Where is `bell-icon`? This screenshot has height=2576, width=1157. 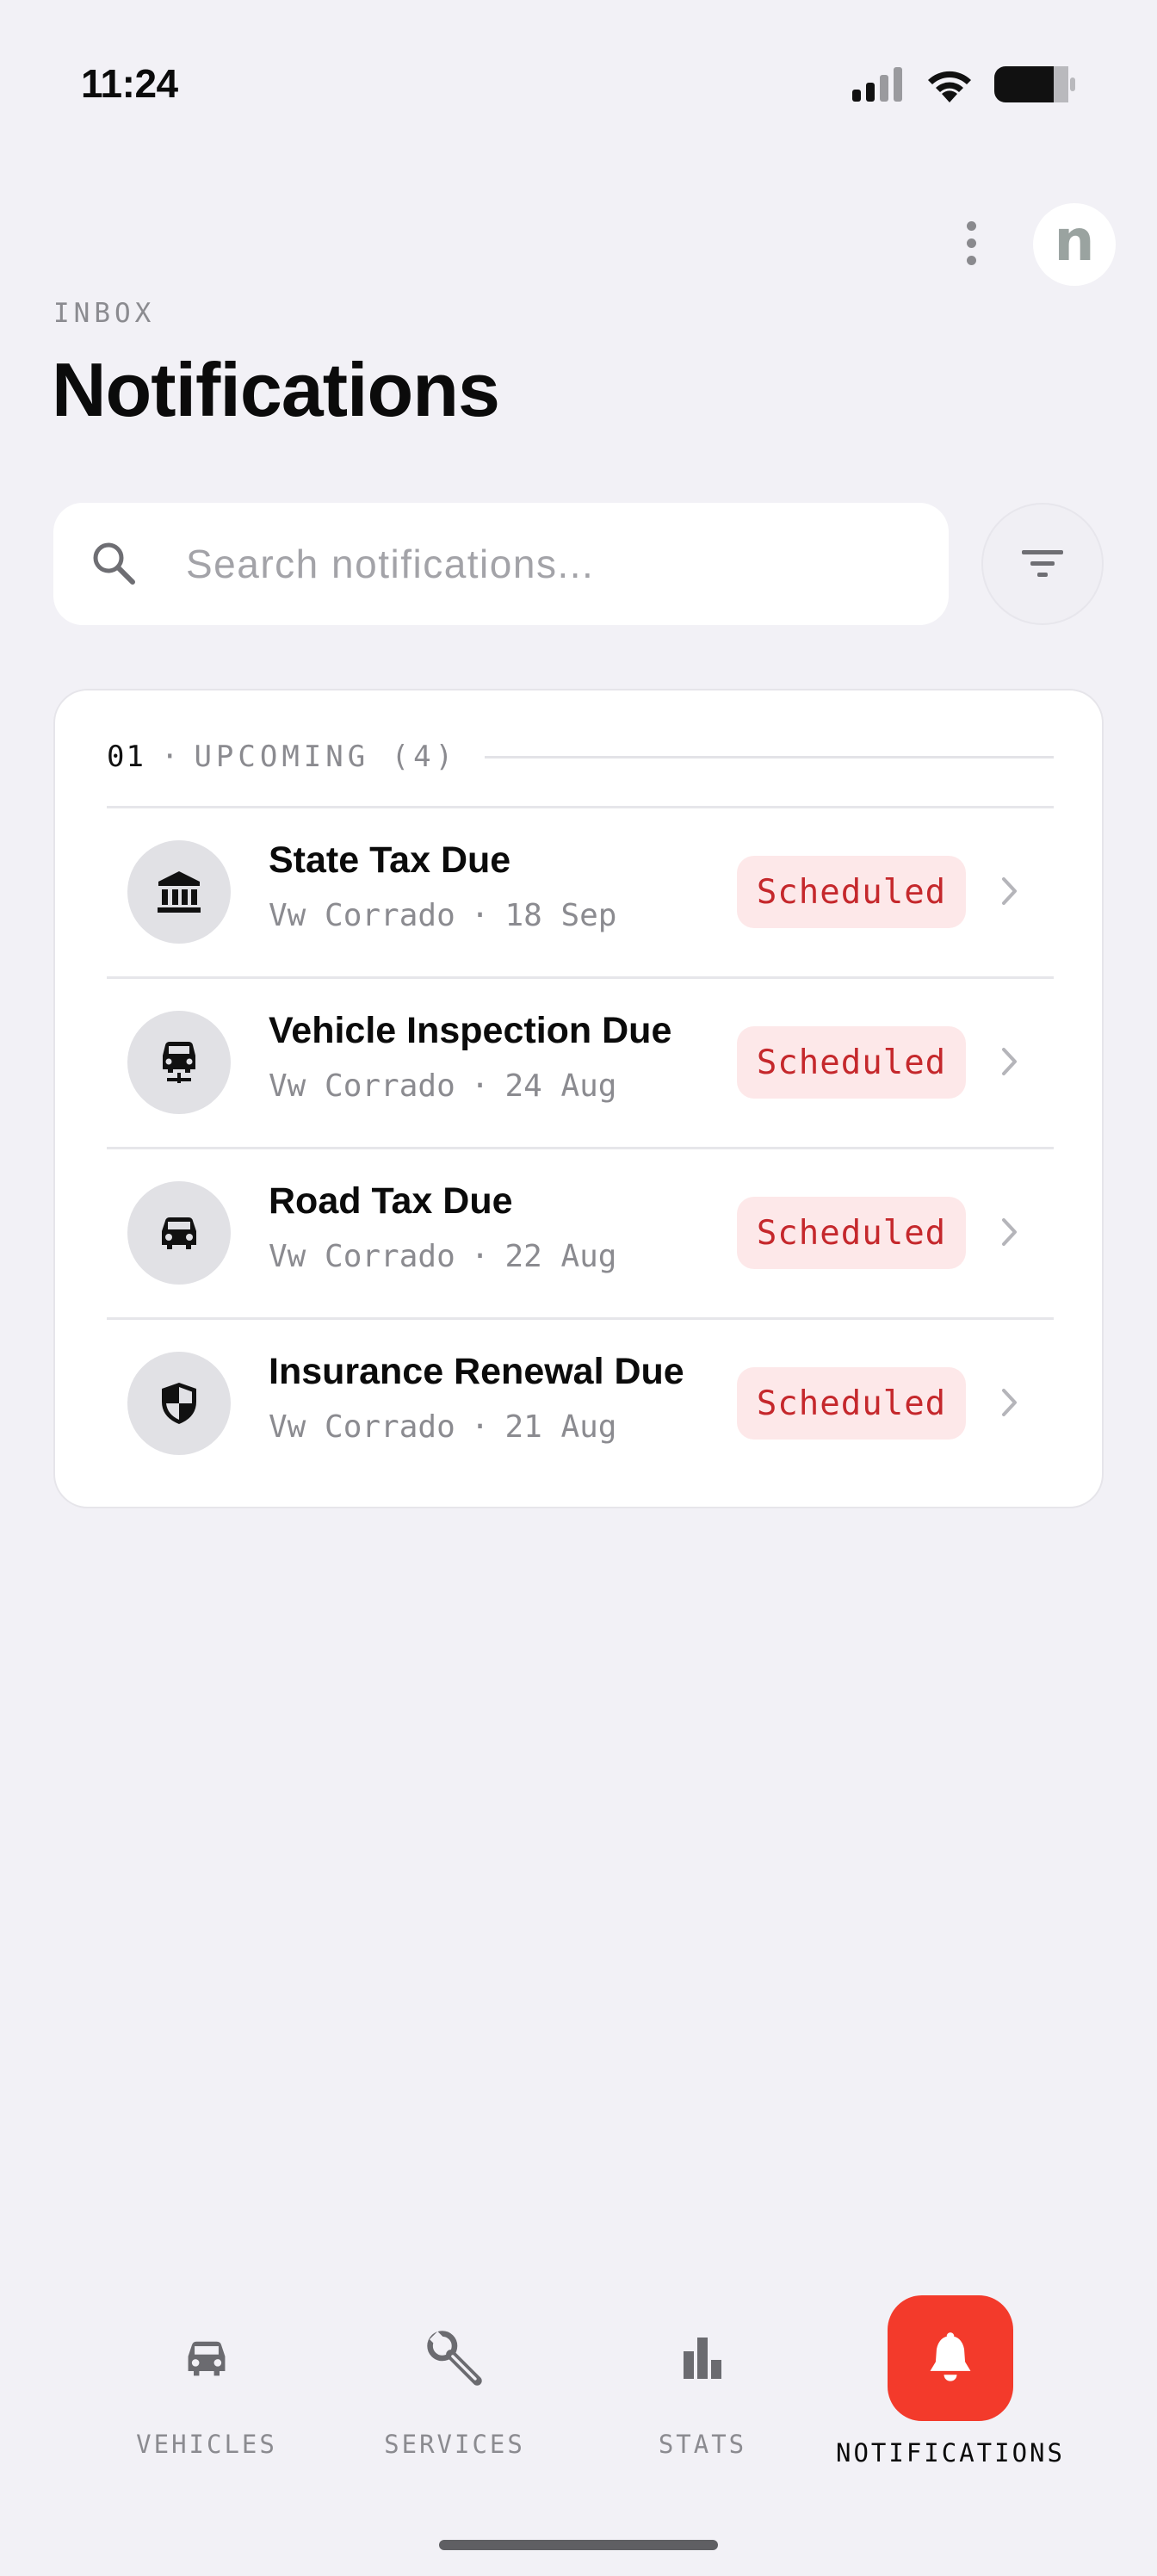
bell-icon is located at coordinates (950, 2358).